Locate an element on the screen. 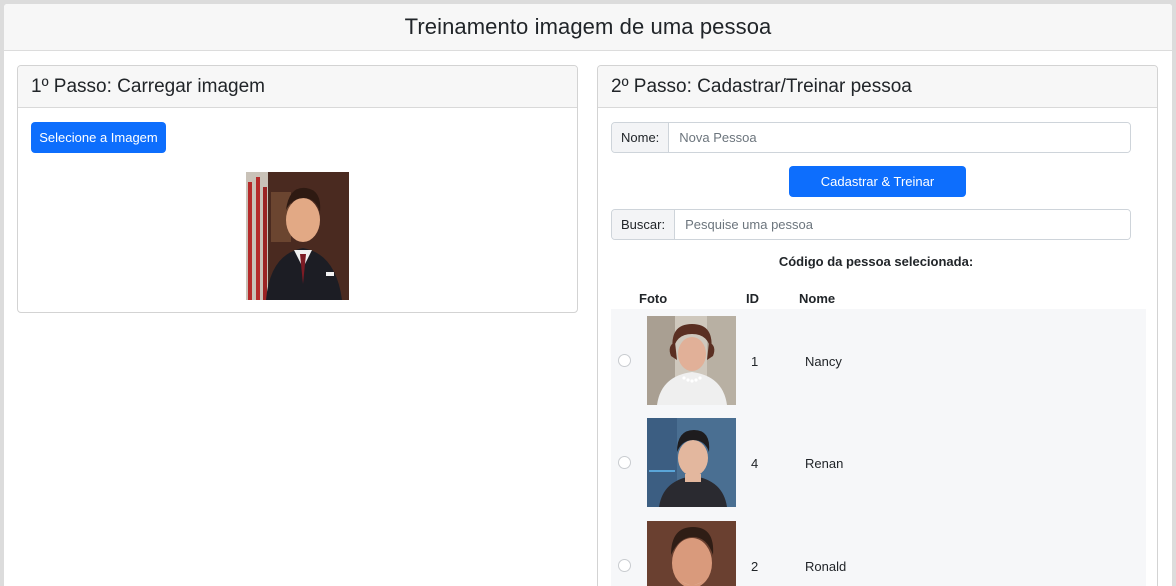 The image size is (1176, 586). row-name: Renan is located at coordinates (824, 463).